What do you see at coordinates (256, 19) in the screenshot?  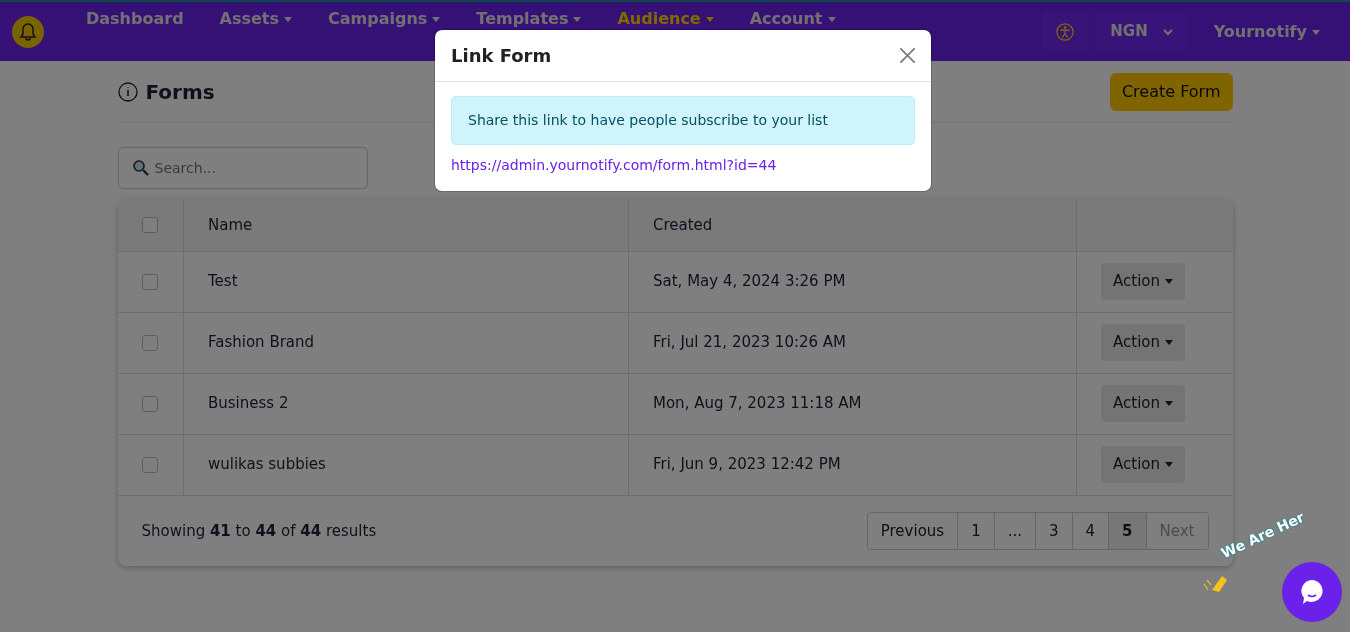 I see `nav-link: Assets` at bounding box center [256, 19].